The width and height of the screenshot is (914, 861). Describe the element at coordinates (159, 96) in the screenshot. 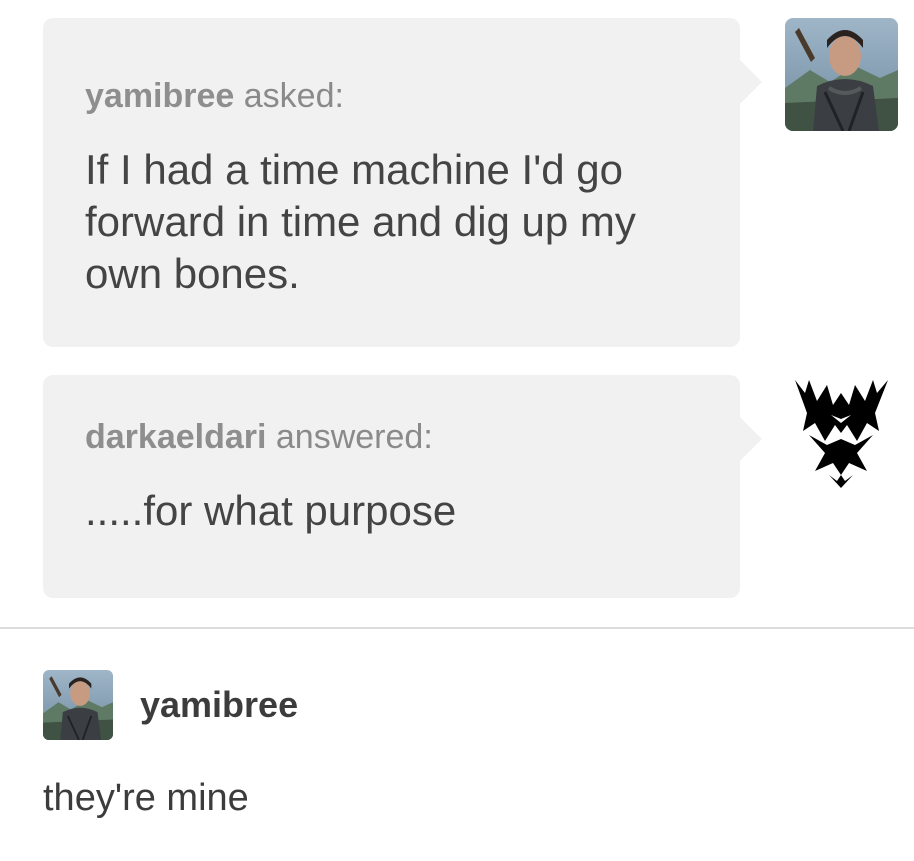

I see `asker-username: yamibree` at that location.